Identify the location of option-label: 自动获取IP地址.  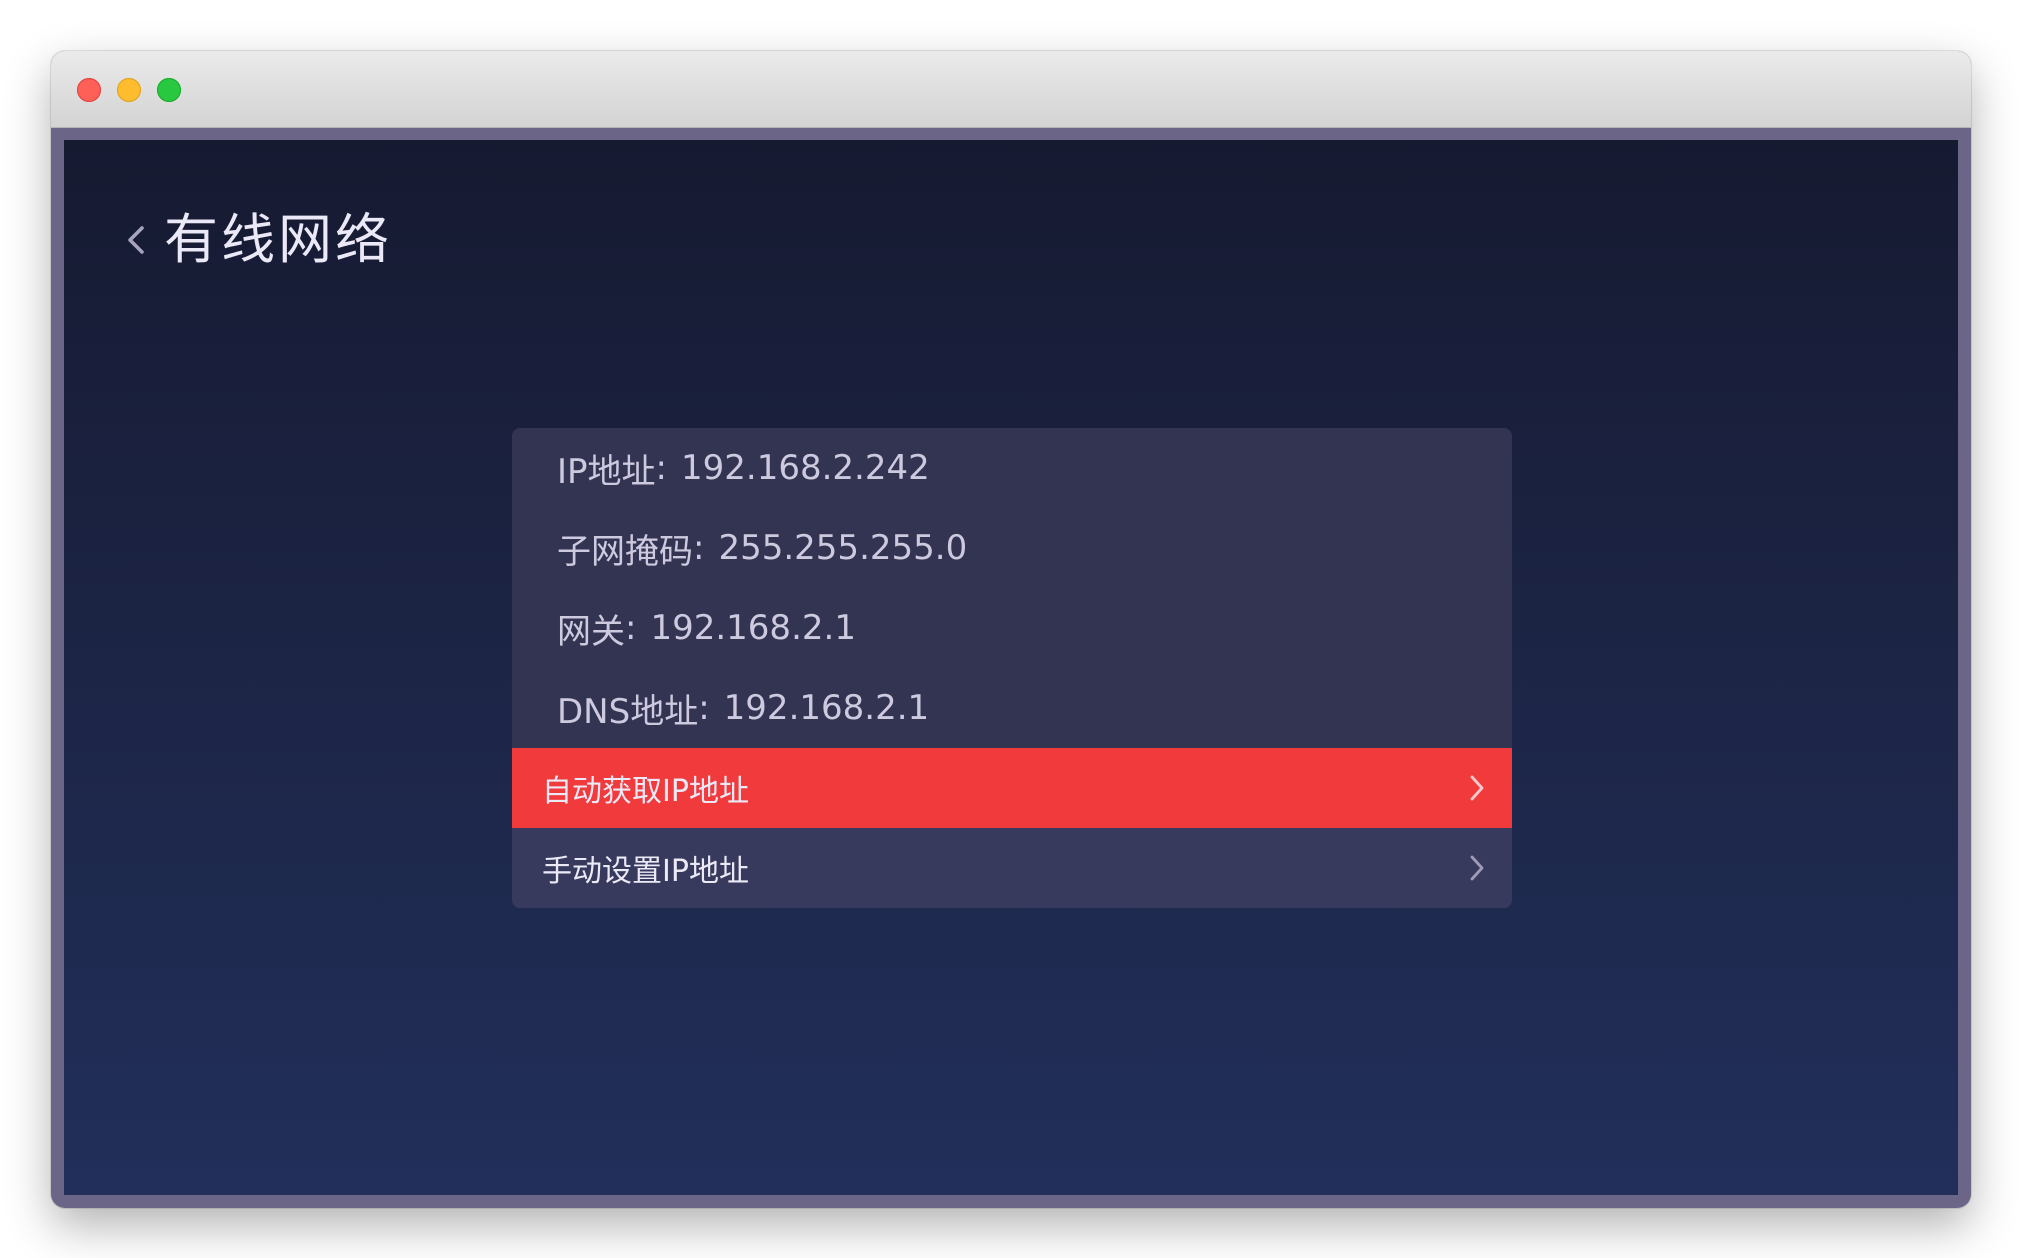
(645, 791).